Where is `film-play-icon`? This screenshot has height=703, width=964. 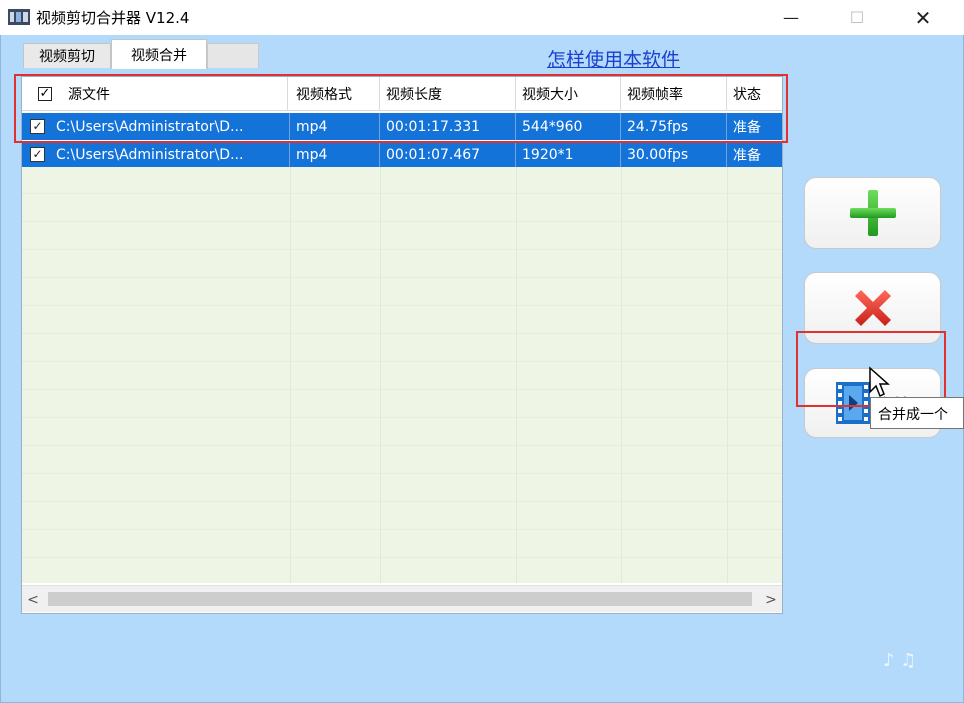 film-play-icon is located at coordinates (852, 403).